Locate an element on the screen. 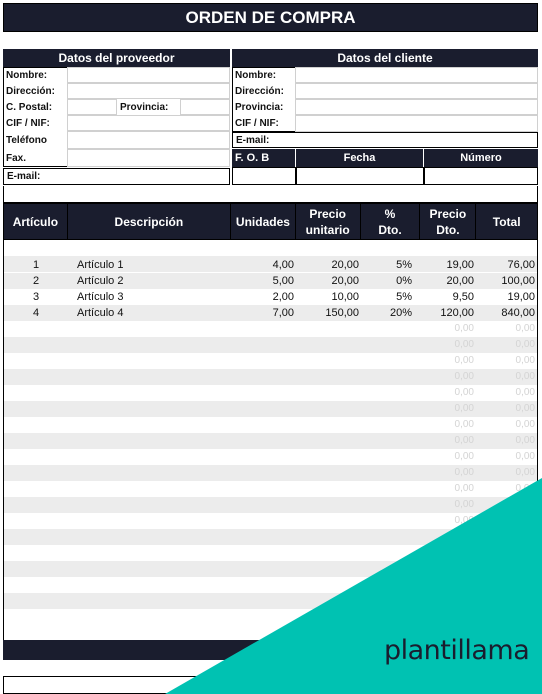  item-discounted-price: 9,50 is located at coordinates (463, 297).